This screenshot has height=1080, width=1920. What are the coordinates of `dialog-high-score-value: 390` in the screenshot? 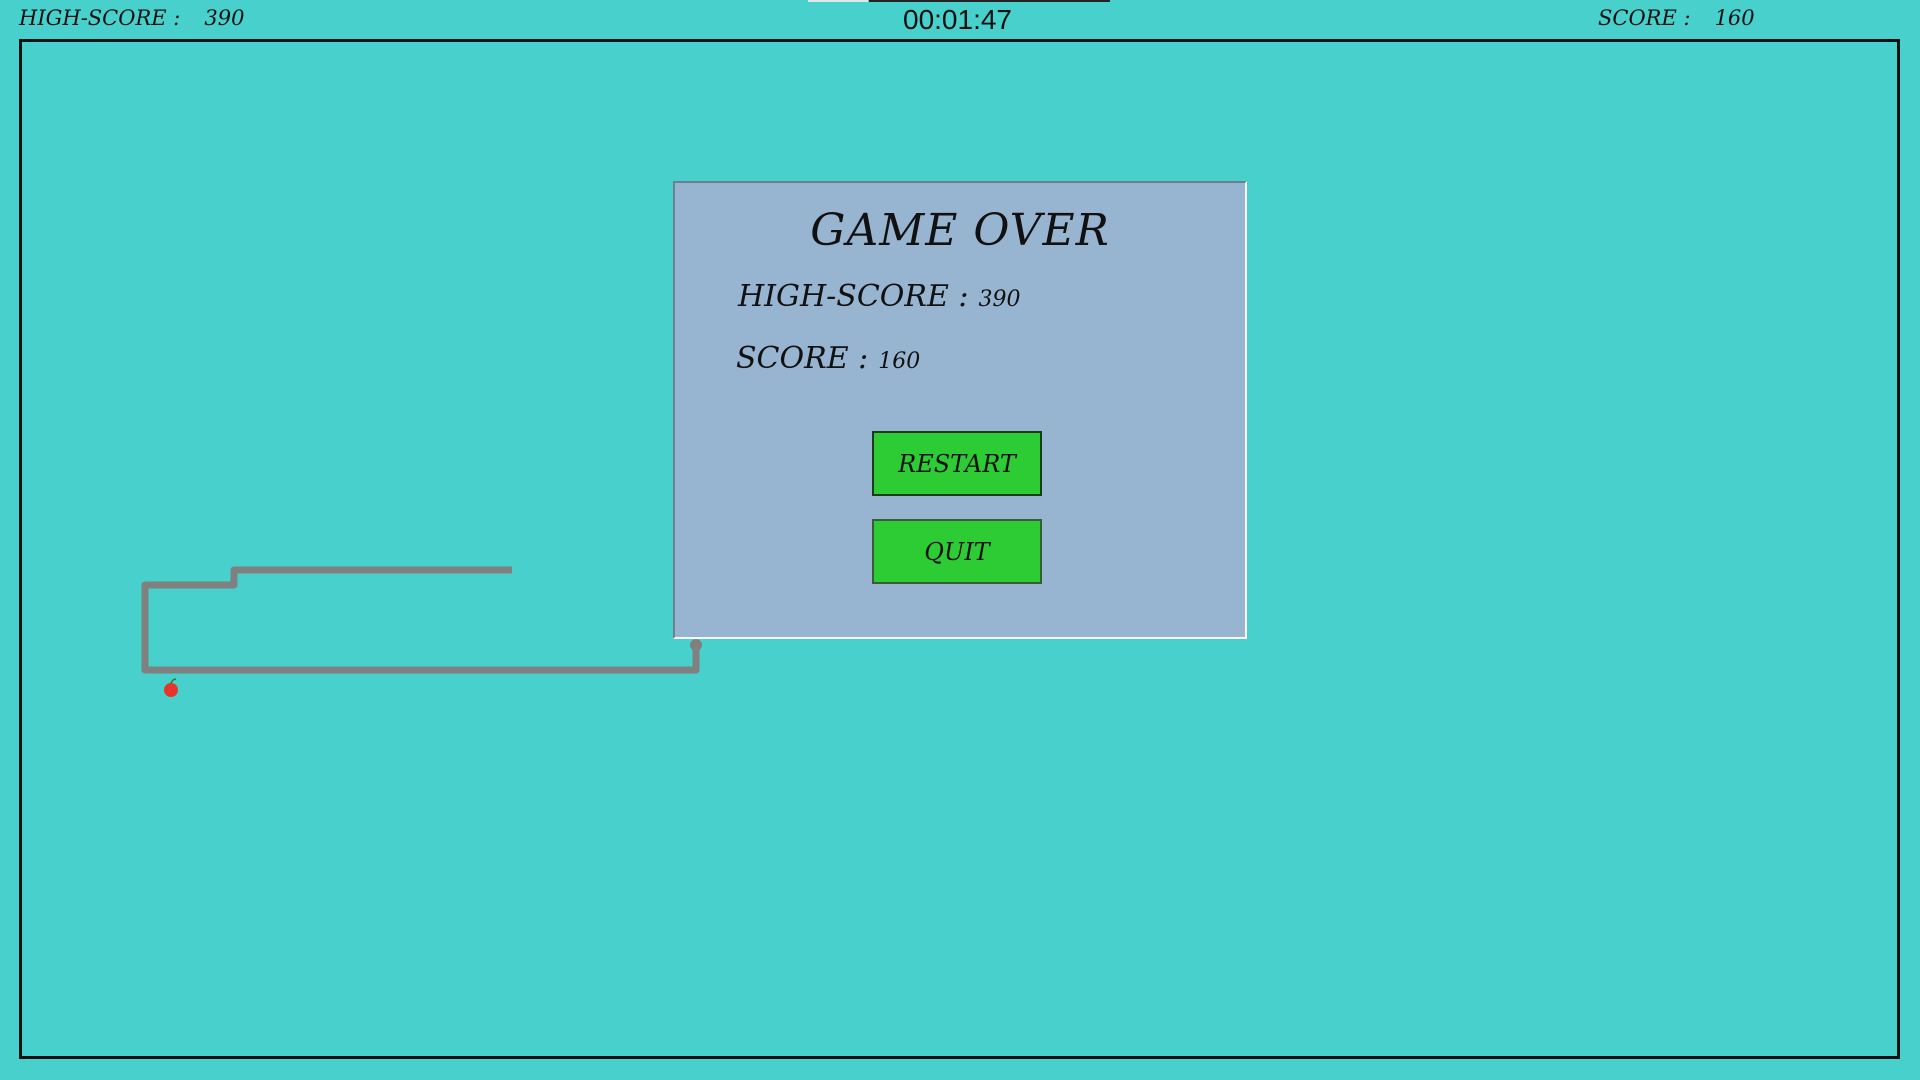 It's located at (999, 299).